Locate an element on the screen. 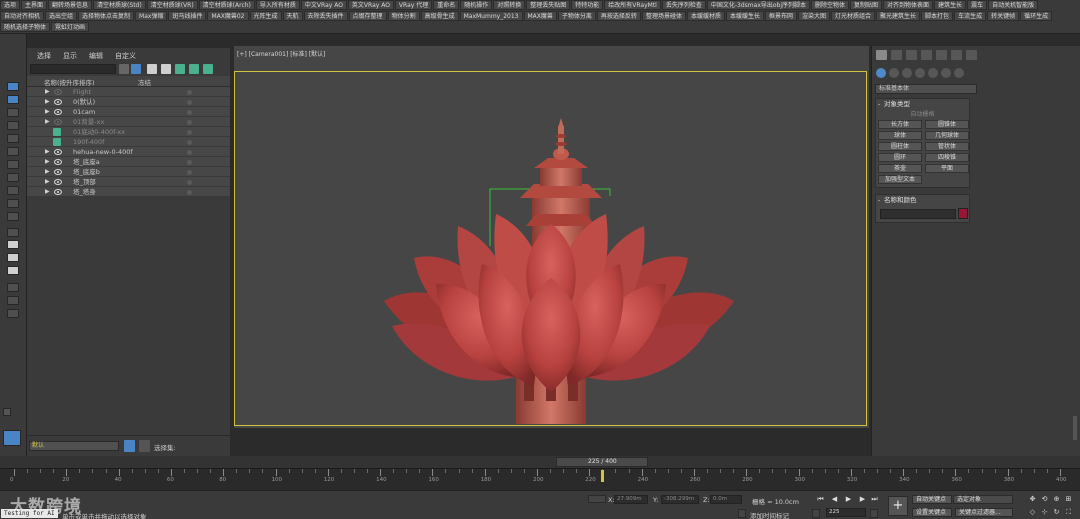 This screenshot has height=519, width=1080. layer-merge-icon is located at coordinates (208, 69).